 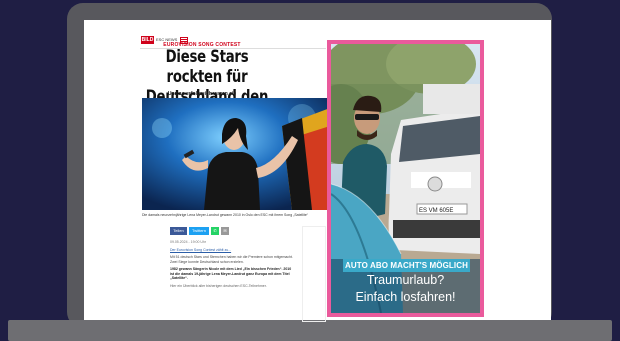 What do you see at coordinates (225, 231) in the screenshot?
I see `mail-icon: ✉` at bounding box center [225, 231].